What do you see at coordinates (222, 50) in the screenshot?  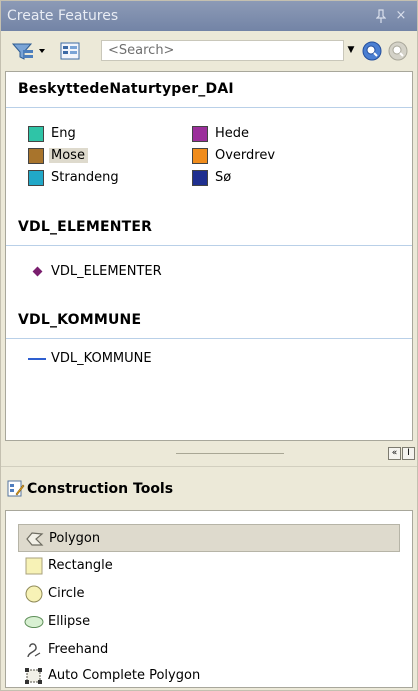 I see `template-search-input: <Search>` at bounding box center [222, 50].